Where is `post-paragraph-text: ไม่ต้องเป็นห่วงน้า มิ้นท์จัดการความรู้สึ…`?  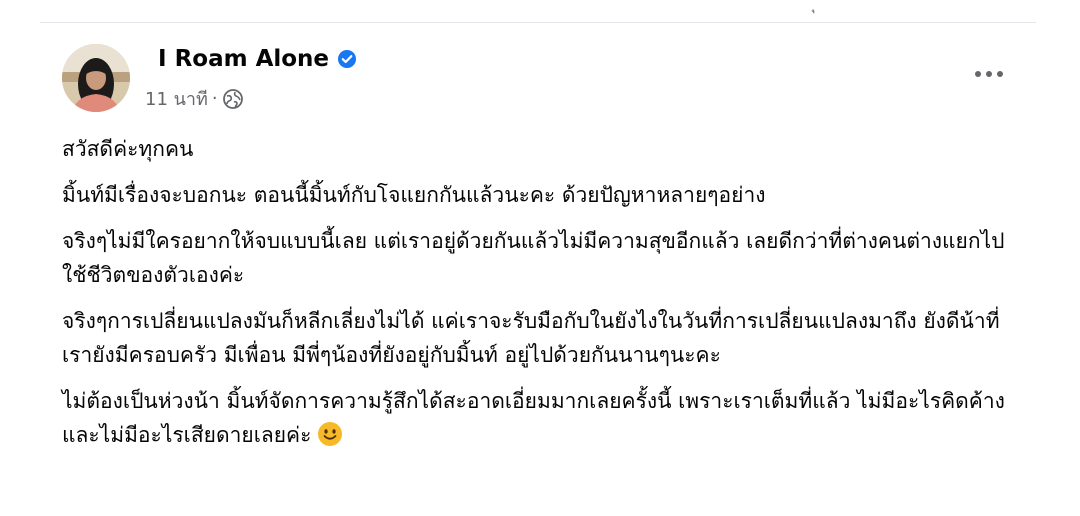
post-paragraph-text: ไม่ต้องเป็นห่วงน้า มิ้นท์จัดการความรู้สึ… is located at coordinates (533, 418).